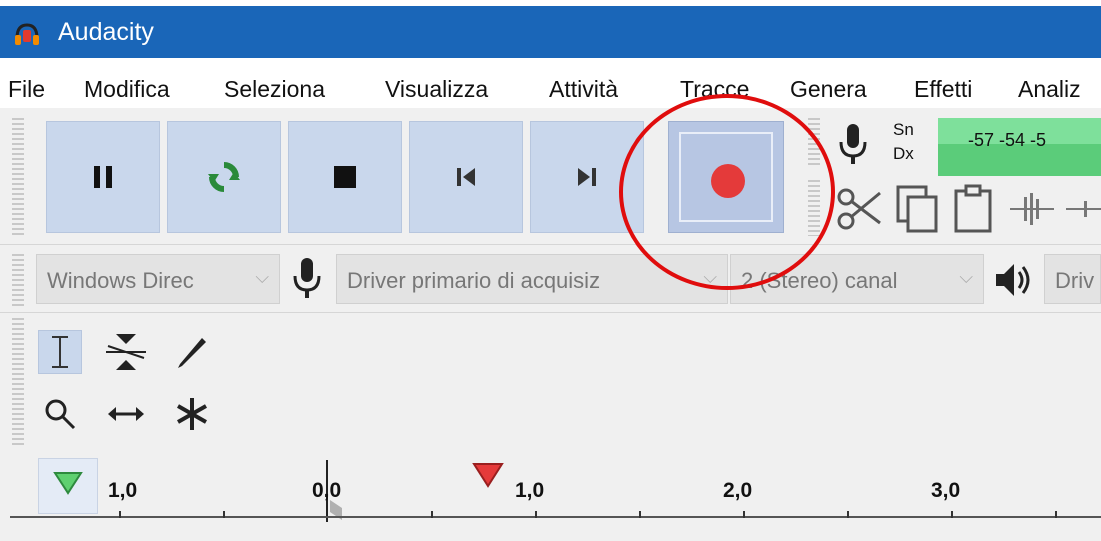  I want to click on loop-button, so click(224, 177).